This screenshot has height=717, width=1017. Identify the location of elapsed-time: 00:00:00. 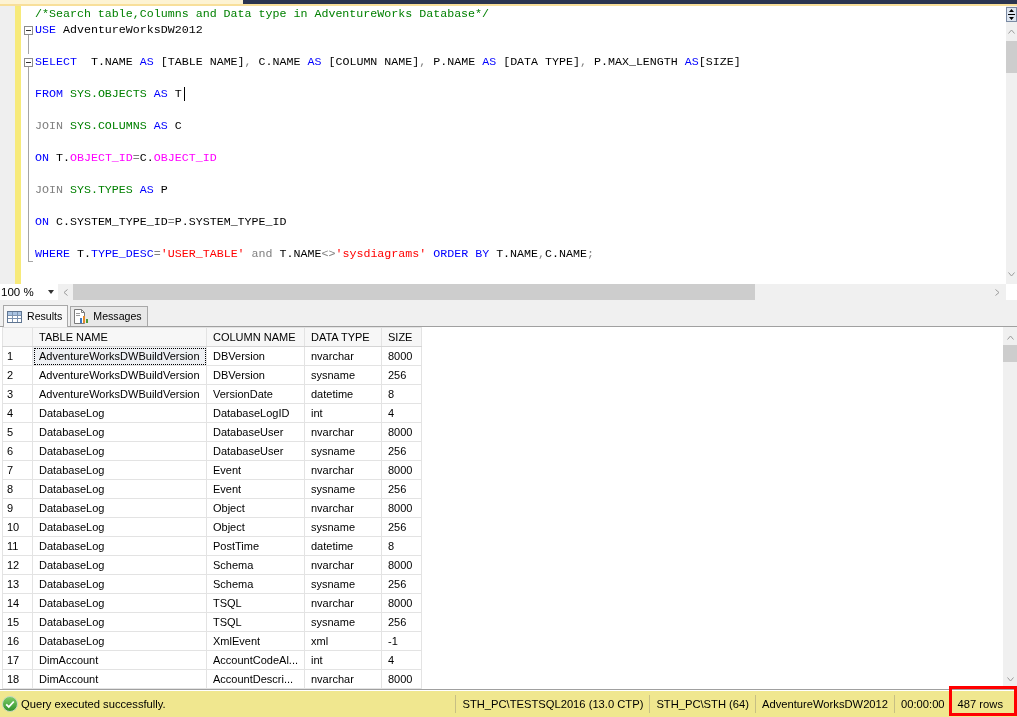
(923, 704).